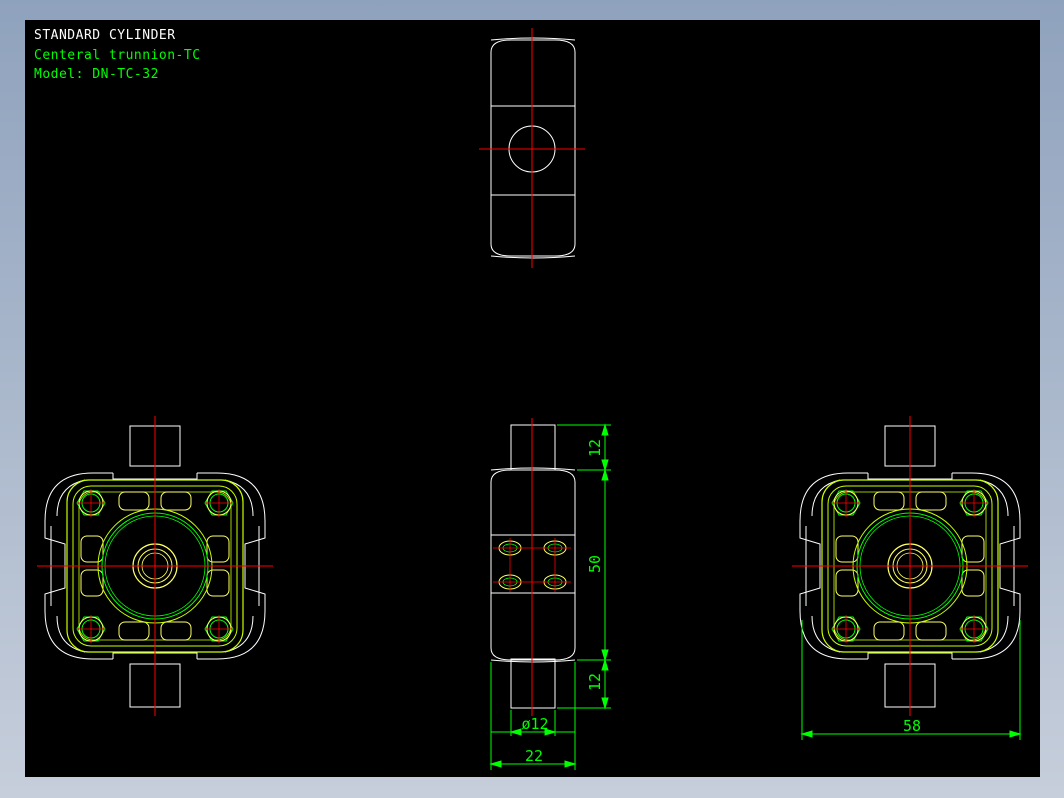 Image resolution: width=1064 pixels, height=798 pixels. What do you see at coordinates (595, 682) in the screenshot?
I see `dim-lower-pin-length: 12` at bounding box center [595, 682].